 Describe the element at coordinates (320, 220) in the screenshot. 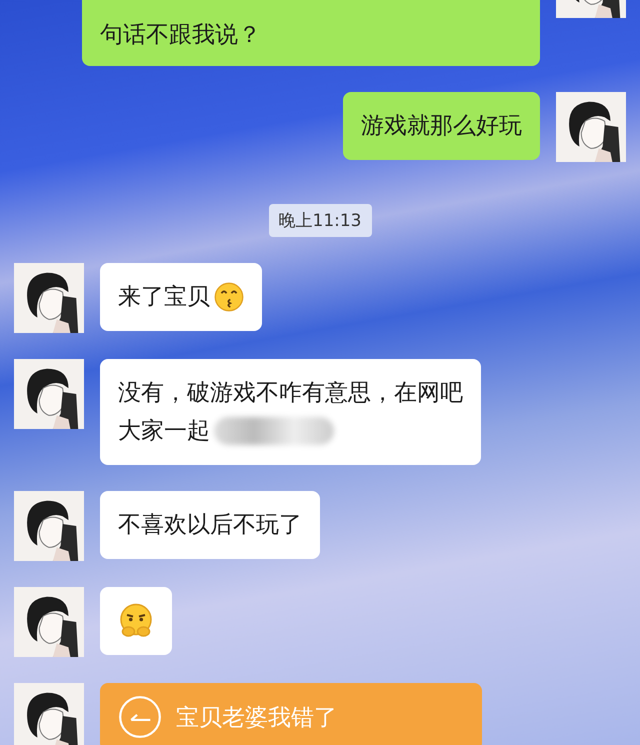

I see `timestamp: 晚上11:13` at that location.